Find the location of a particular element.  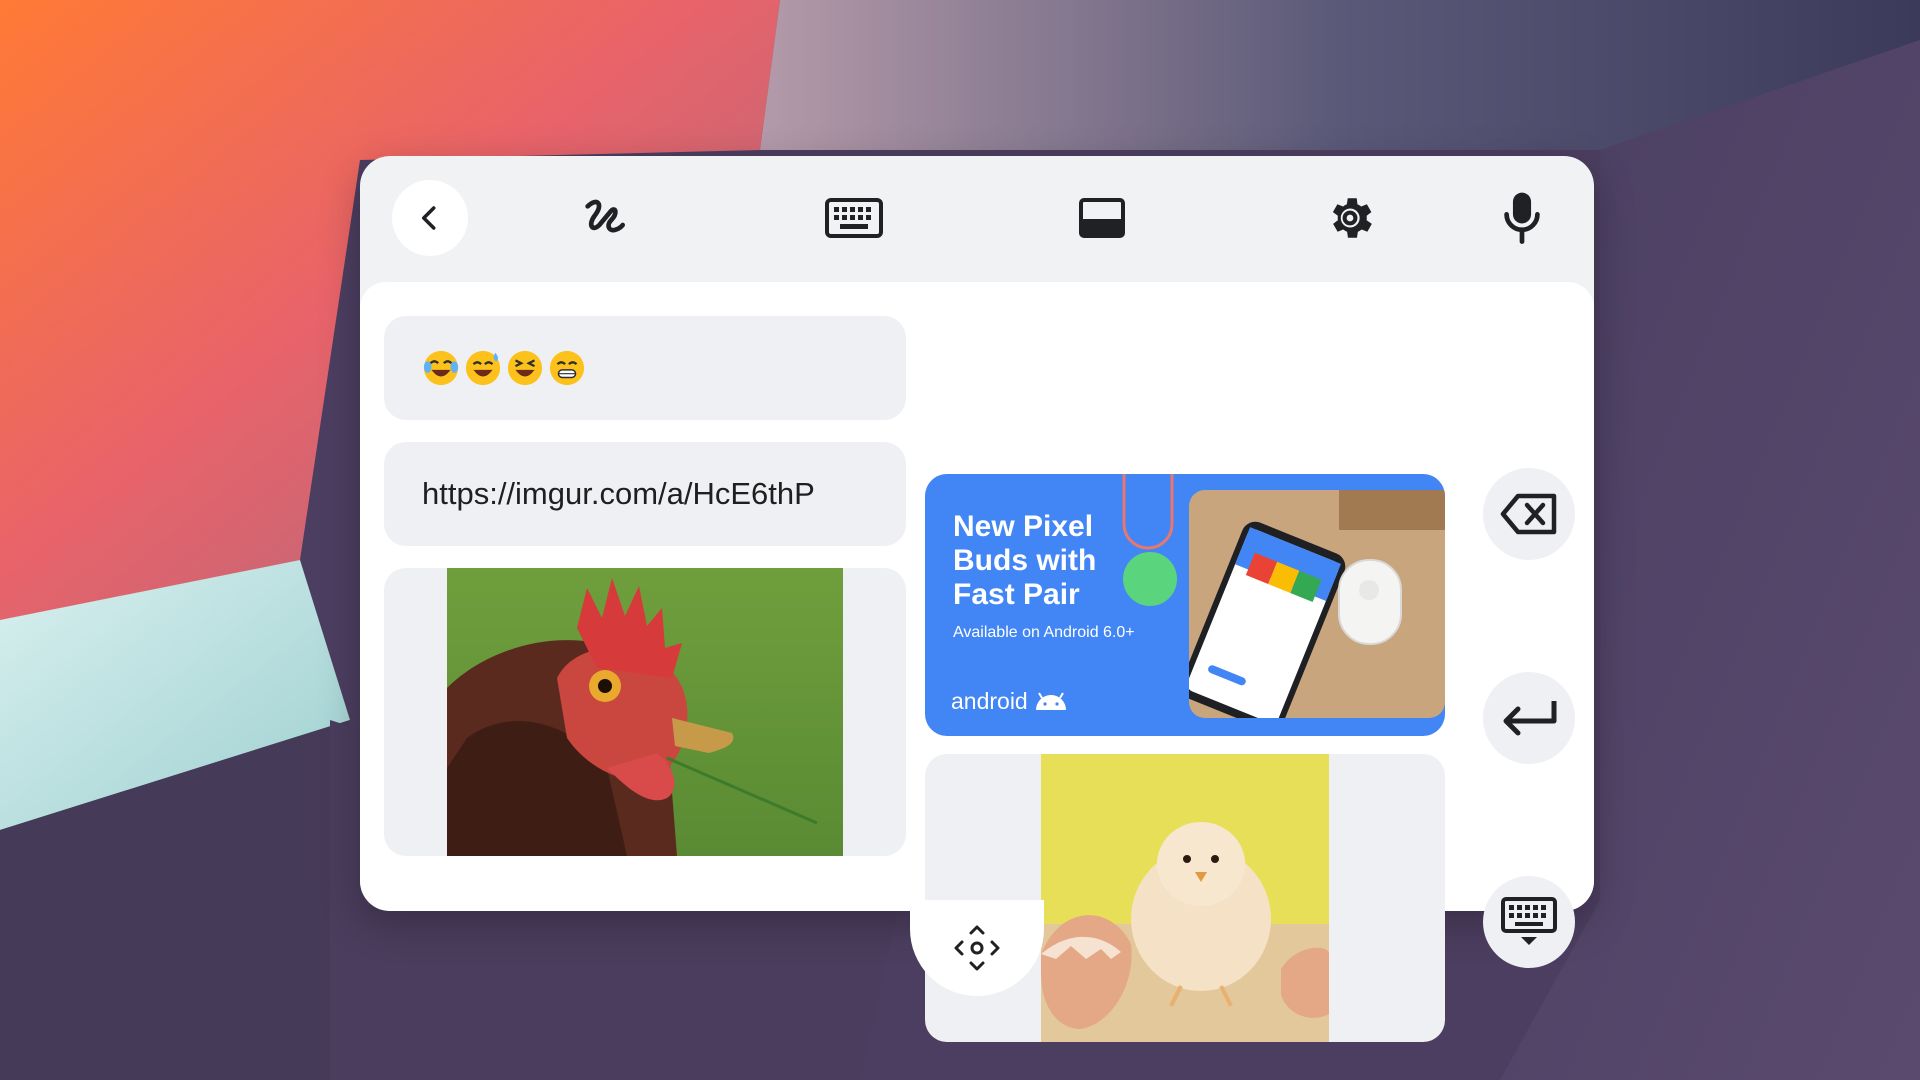

face-with-tears-of-joy-icon is located at coordinates (441, 368).